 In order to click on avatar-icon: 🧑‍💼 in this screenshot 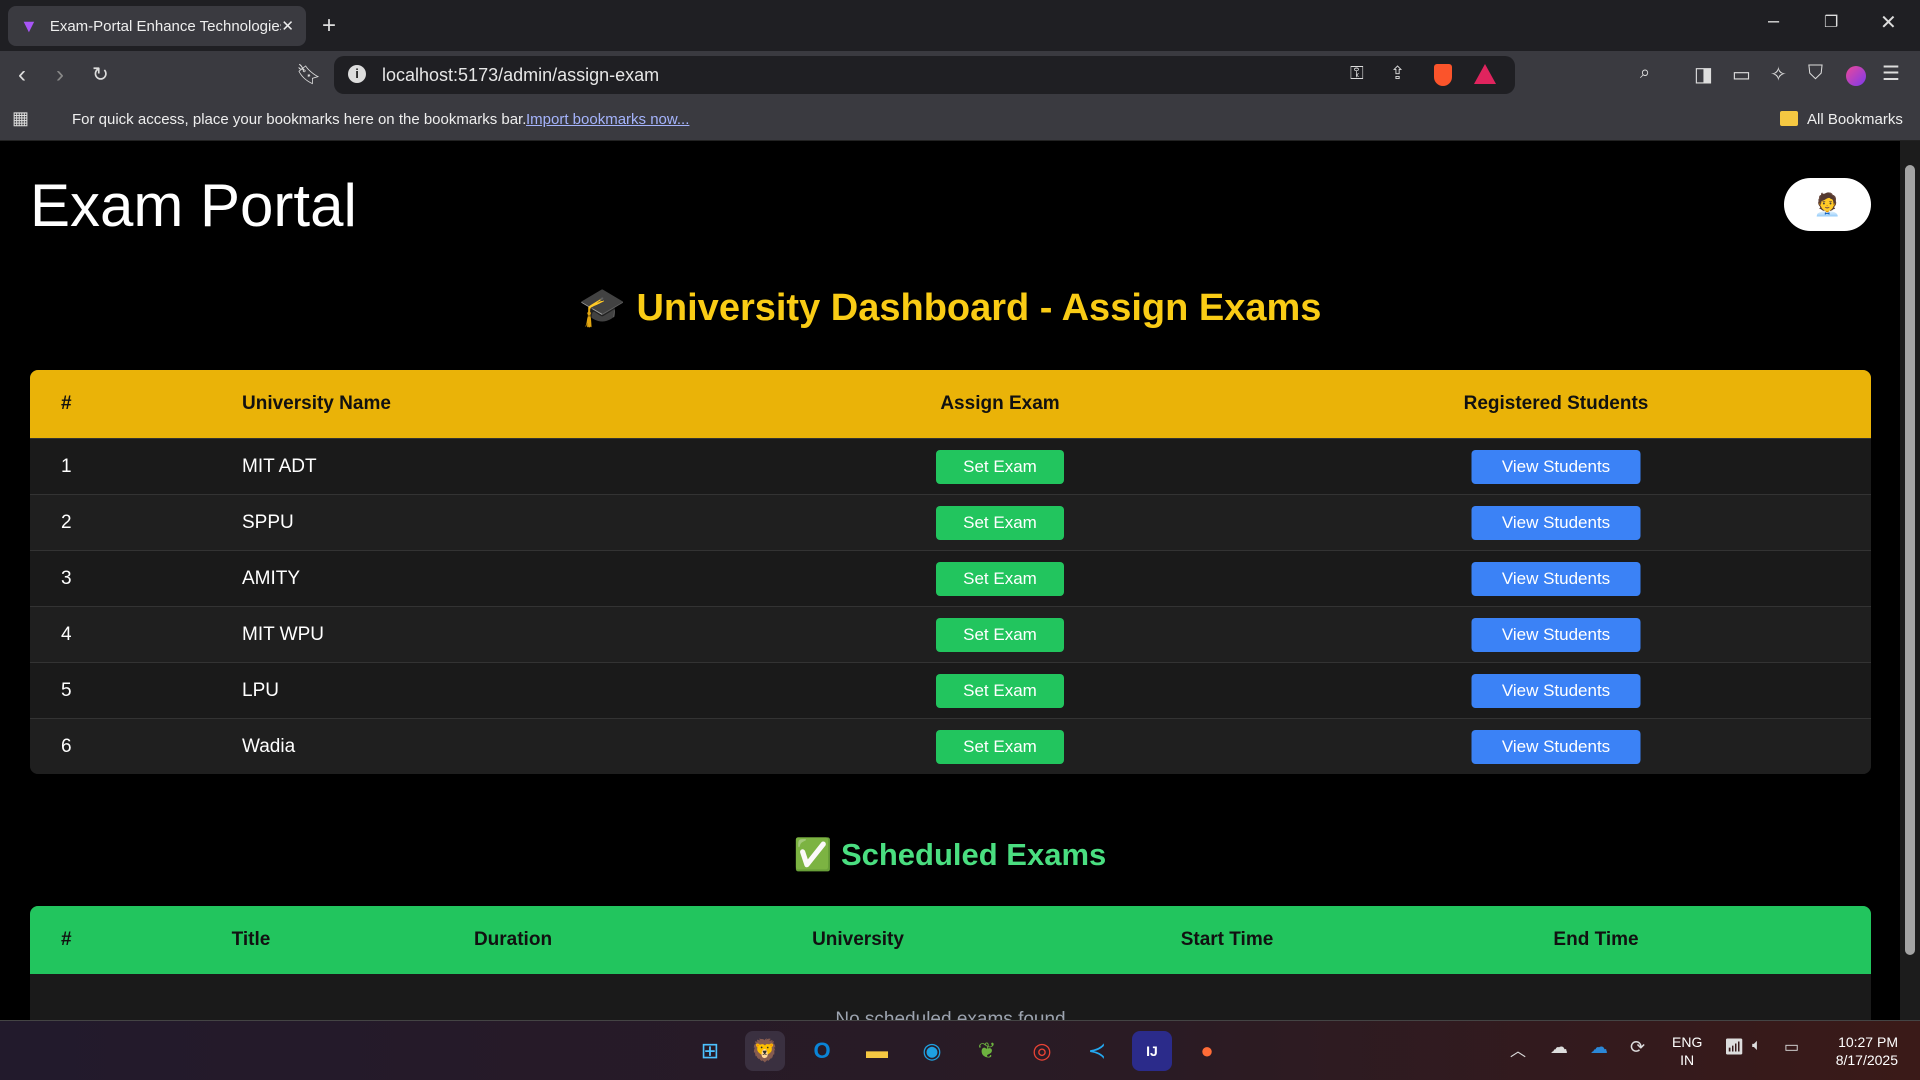, I will do `click(1827, 204)`.